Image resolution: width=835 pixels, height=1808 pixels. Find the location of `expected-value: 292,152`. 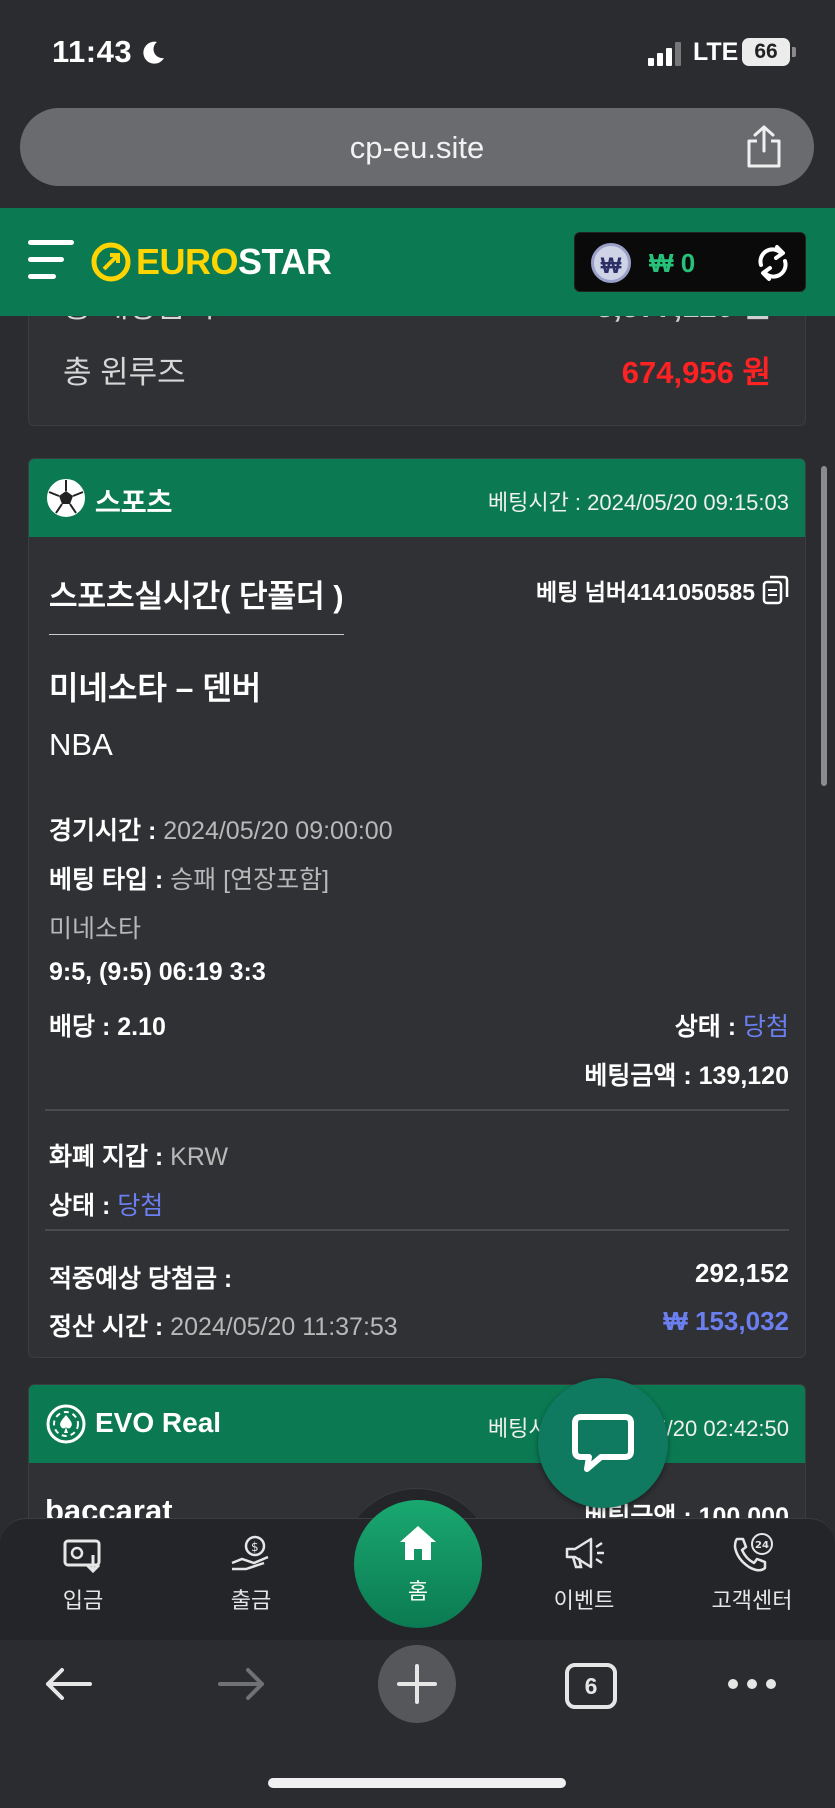

expected-value: 292,152 is located at coordinates (742, 1273).